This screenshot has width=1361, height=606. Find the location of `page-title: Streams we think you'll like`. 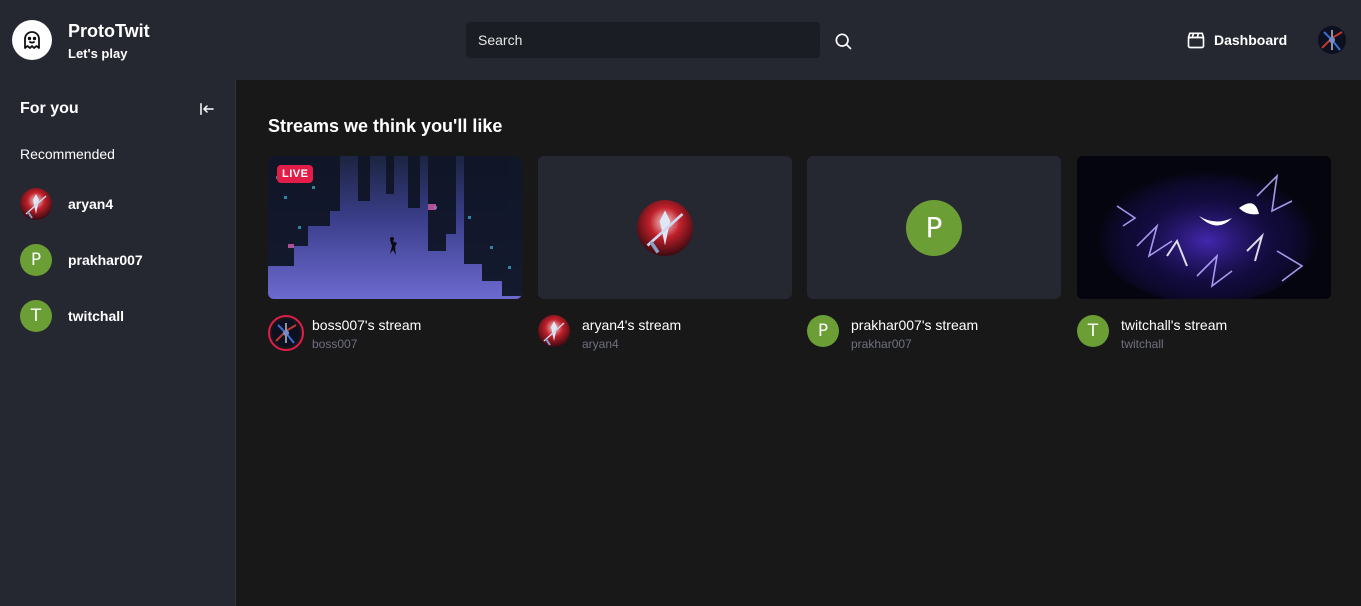

page-title: Streams we think you'll like is located at coordinates (385, 126).